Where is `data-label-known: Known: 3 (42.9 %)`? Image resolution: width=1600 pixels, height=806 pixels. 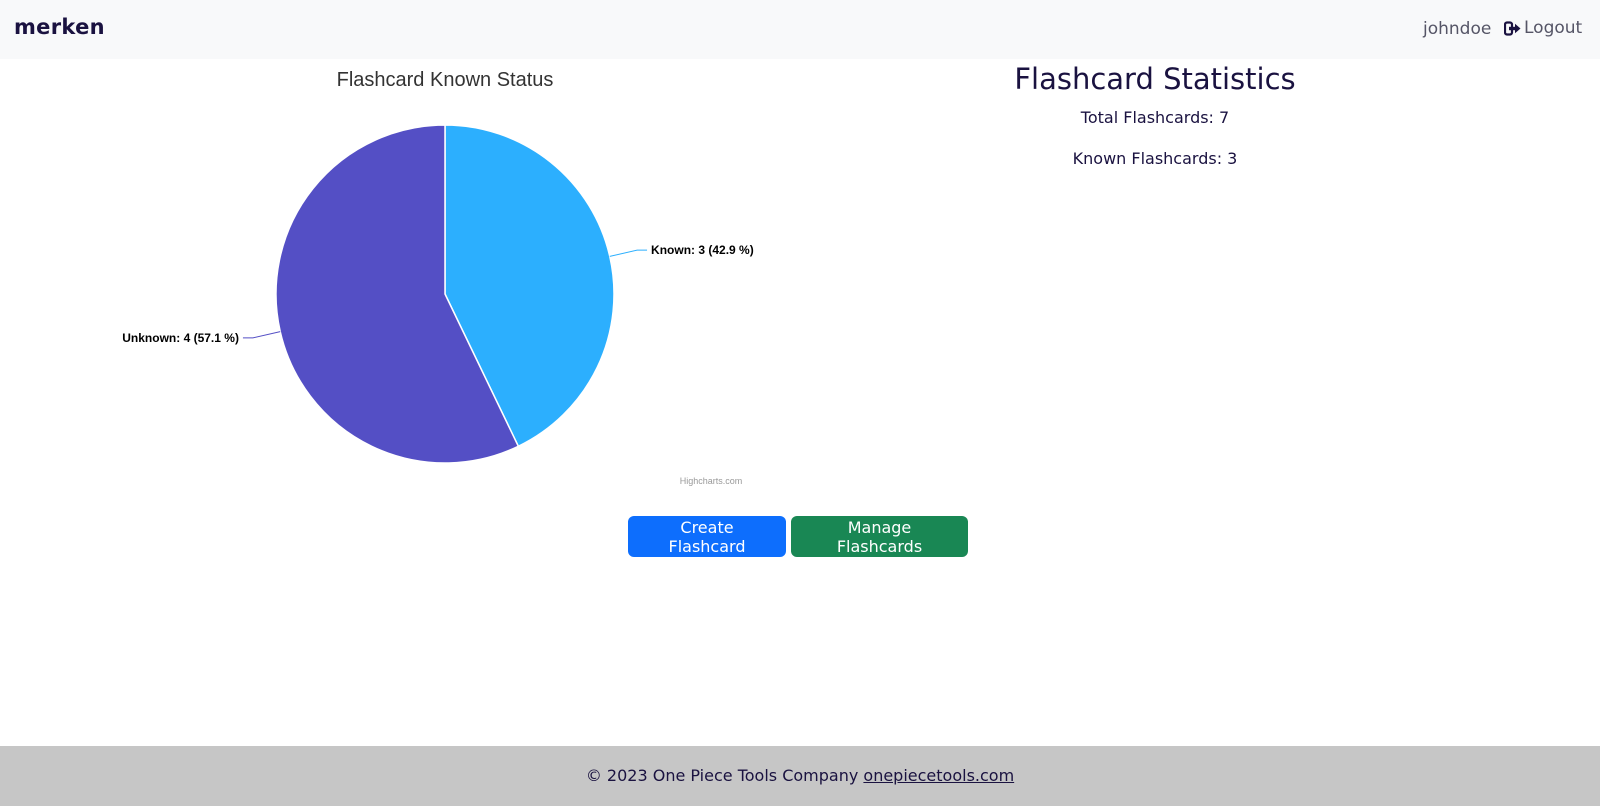
data-label-known: Known: 3 (42.9 %) is located at coordinates (702, 250).